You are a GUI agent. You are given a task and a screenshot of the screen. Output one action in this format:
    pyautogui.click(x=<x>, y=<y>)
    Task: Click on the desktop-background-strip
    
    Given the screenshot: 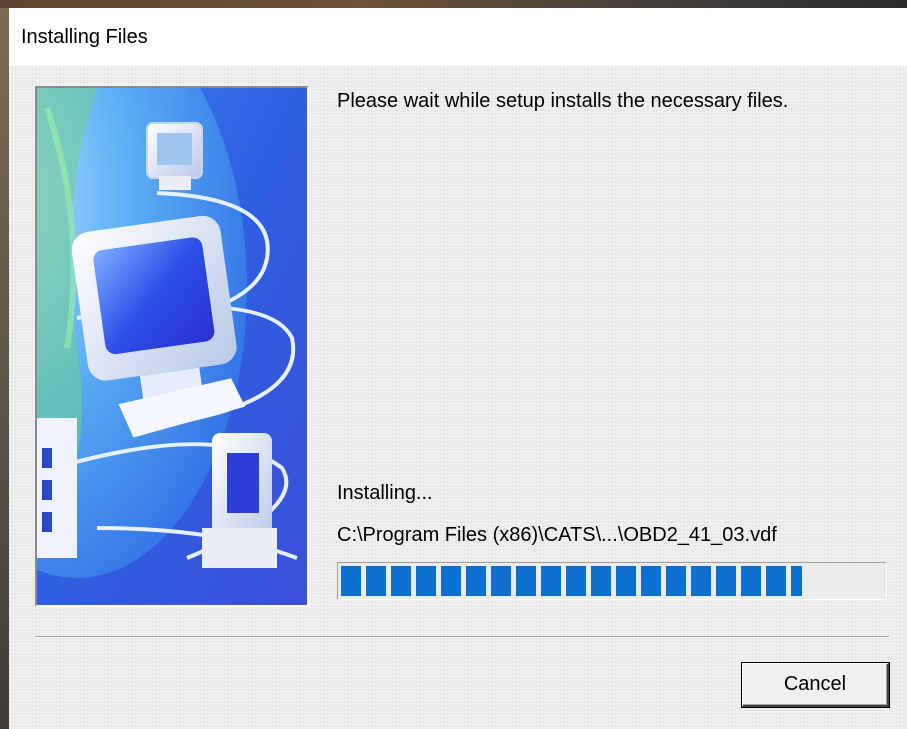 What is the action you would take?
    pyautogui.click(x=453, y=4)
    